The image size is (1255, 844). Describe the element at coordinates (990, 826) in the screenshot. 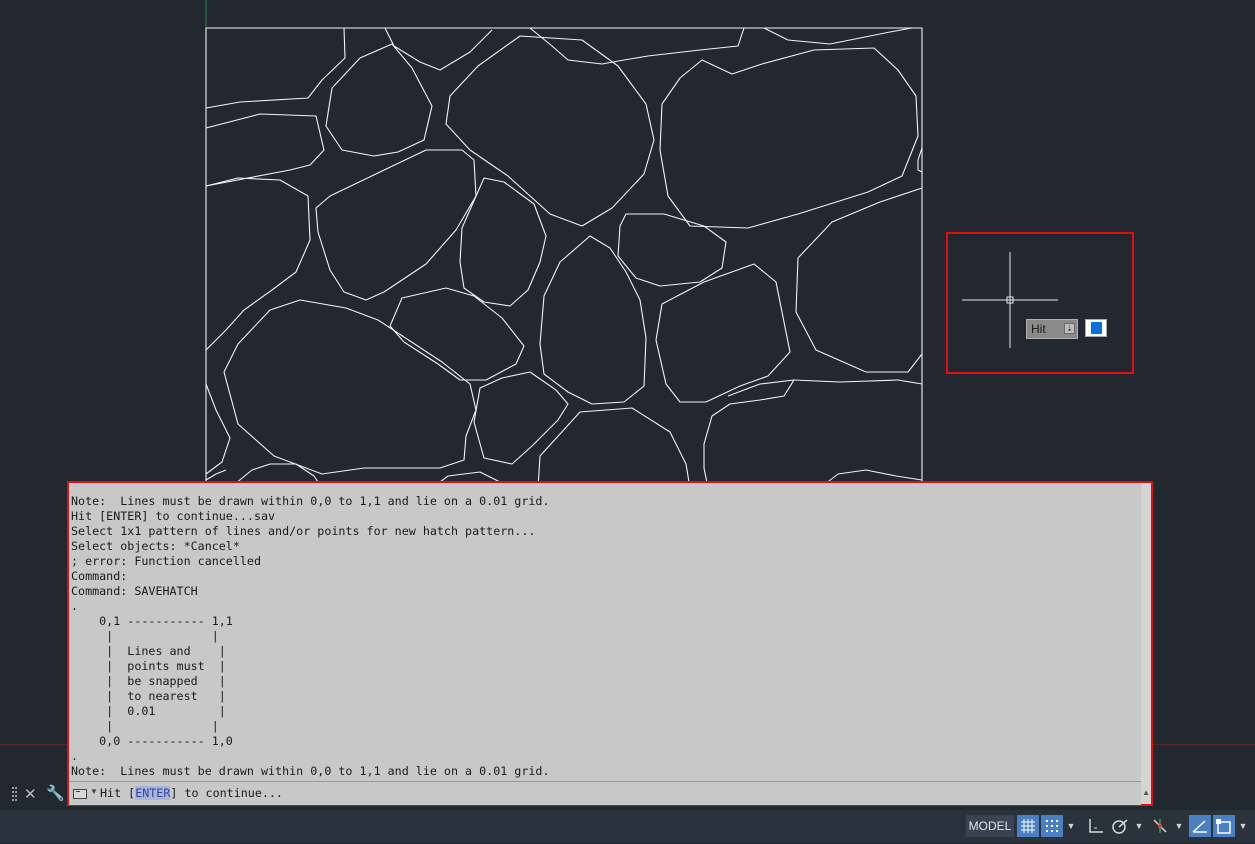

I see `model-space-button: MODEL` at that location.